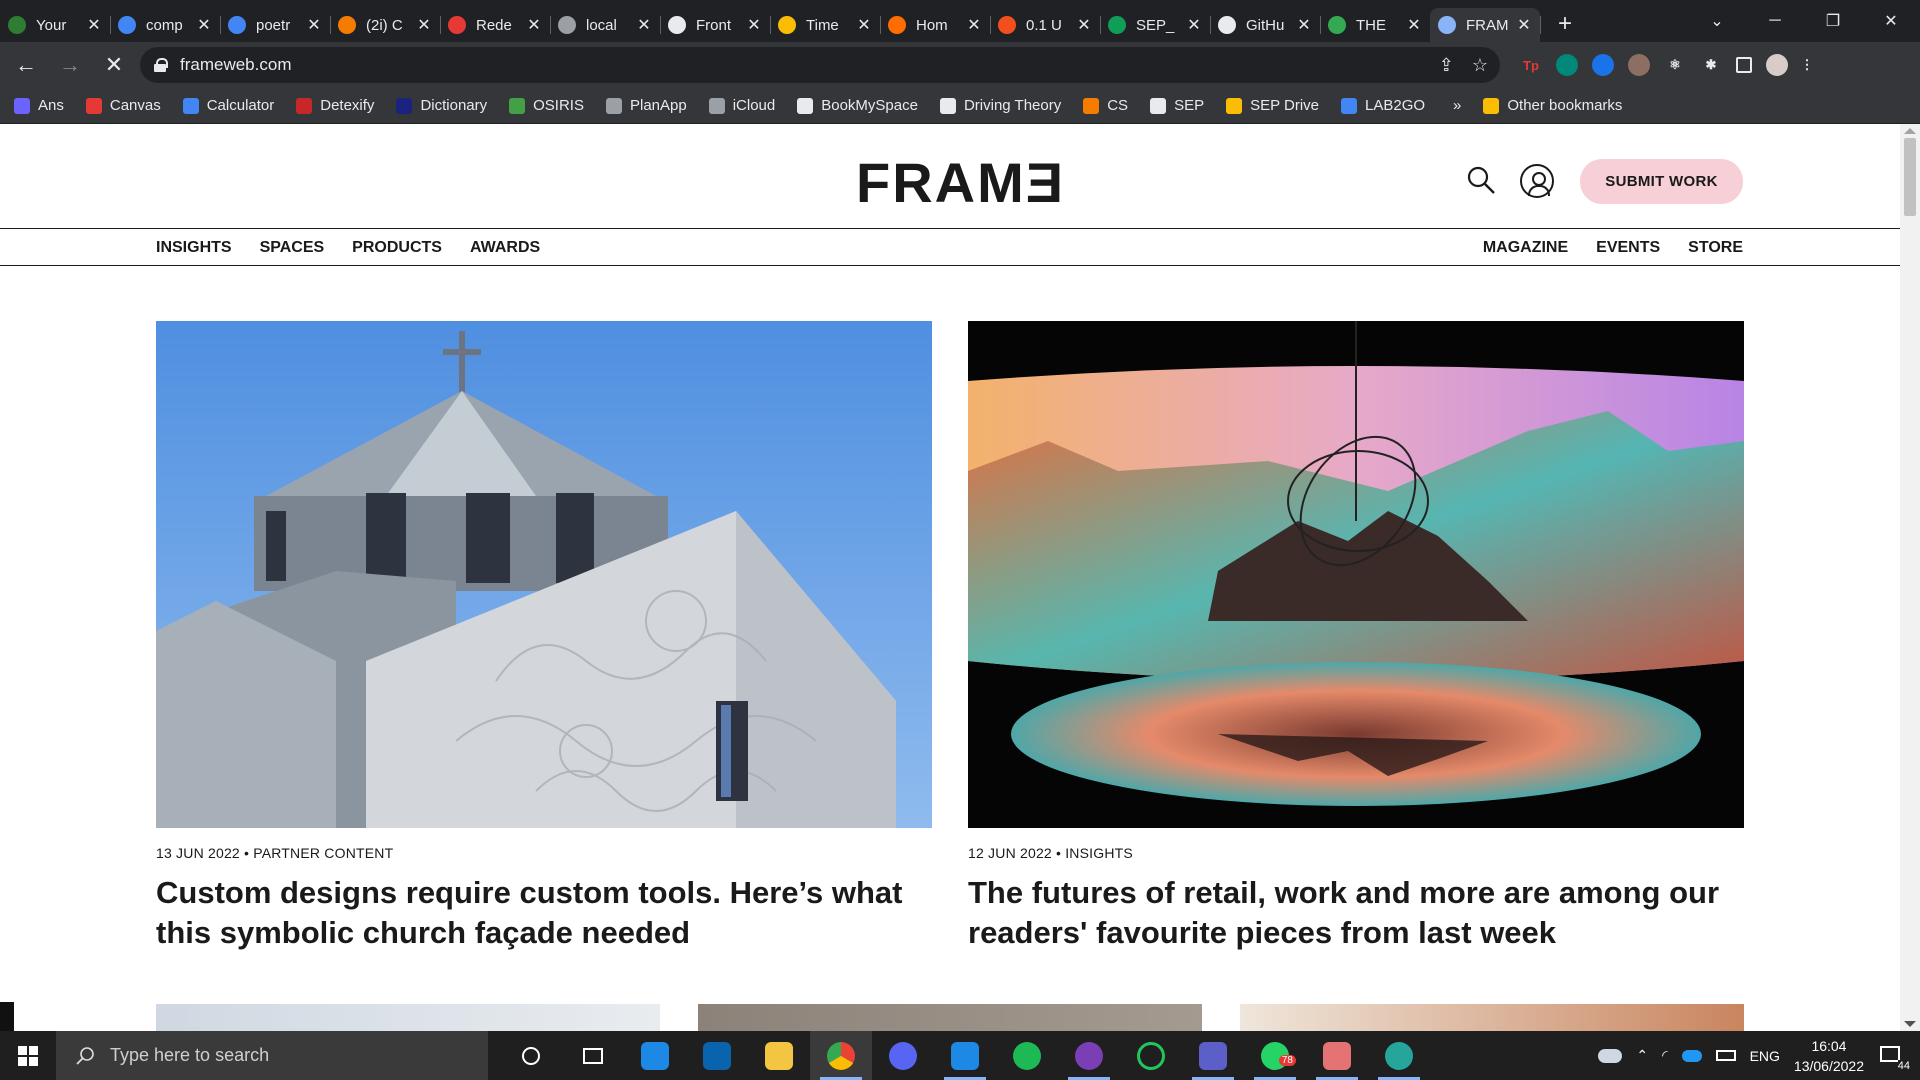 This screenshot has height=1080, width=1920. I want to click on browser-tab: GitHu ✕, so click(1265, 25).